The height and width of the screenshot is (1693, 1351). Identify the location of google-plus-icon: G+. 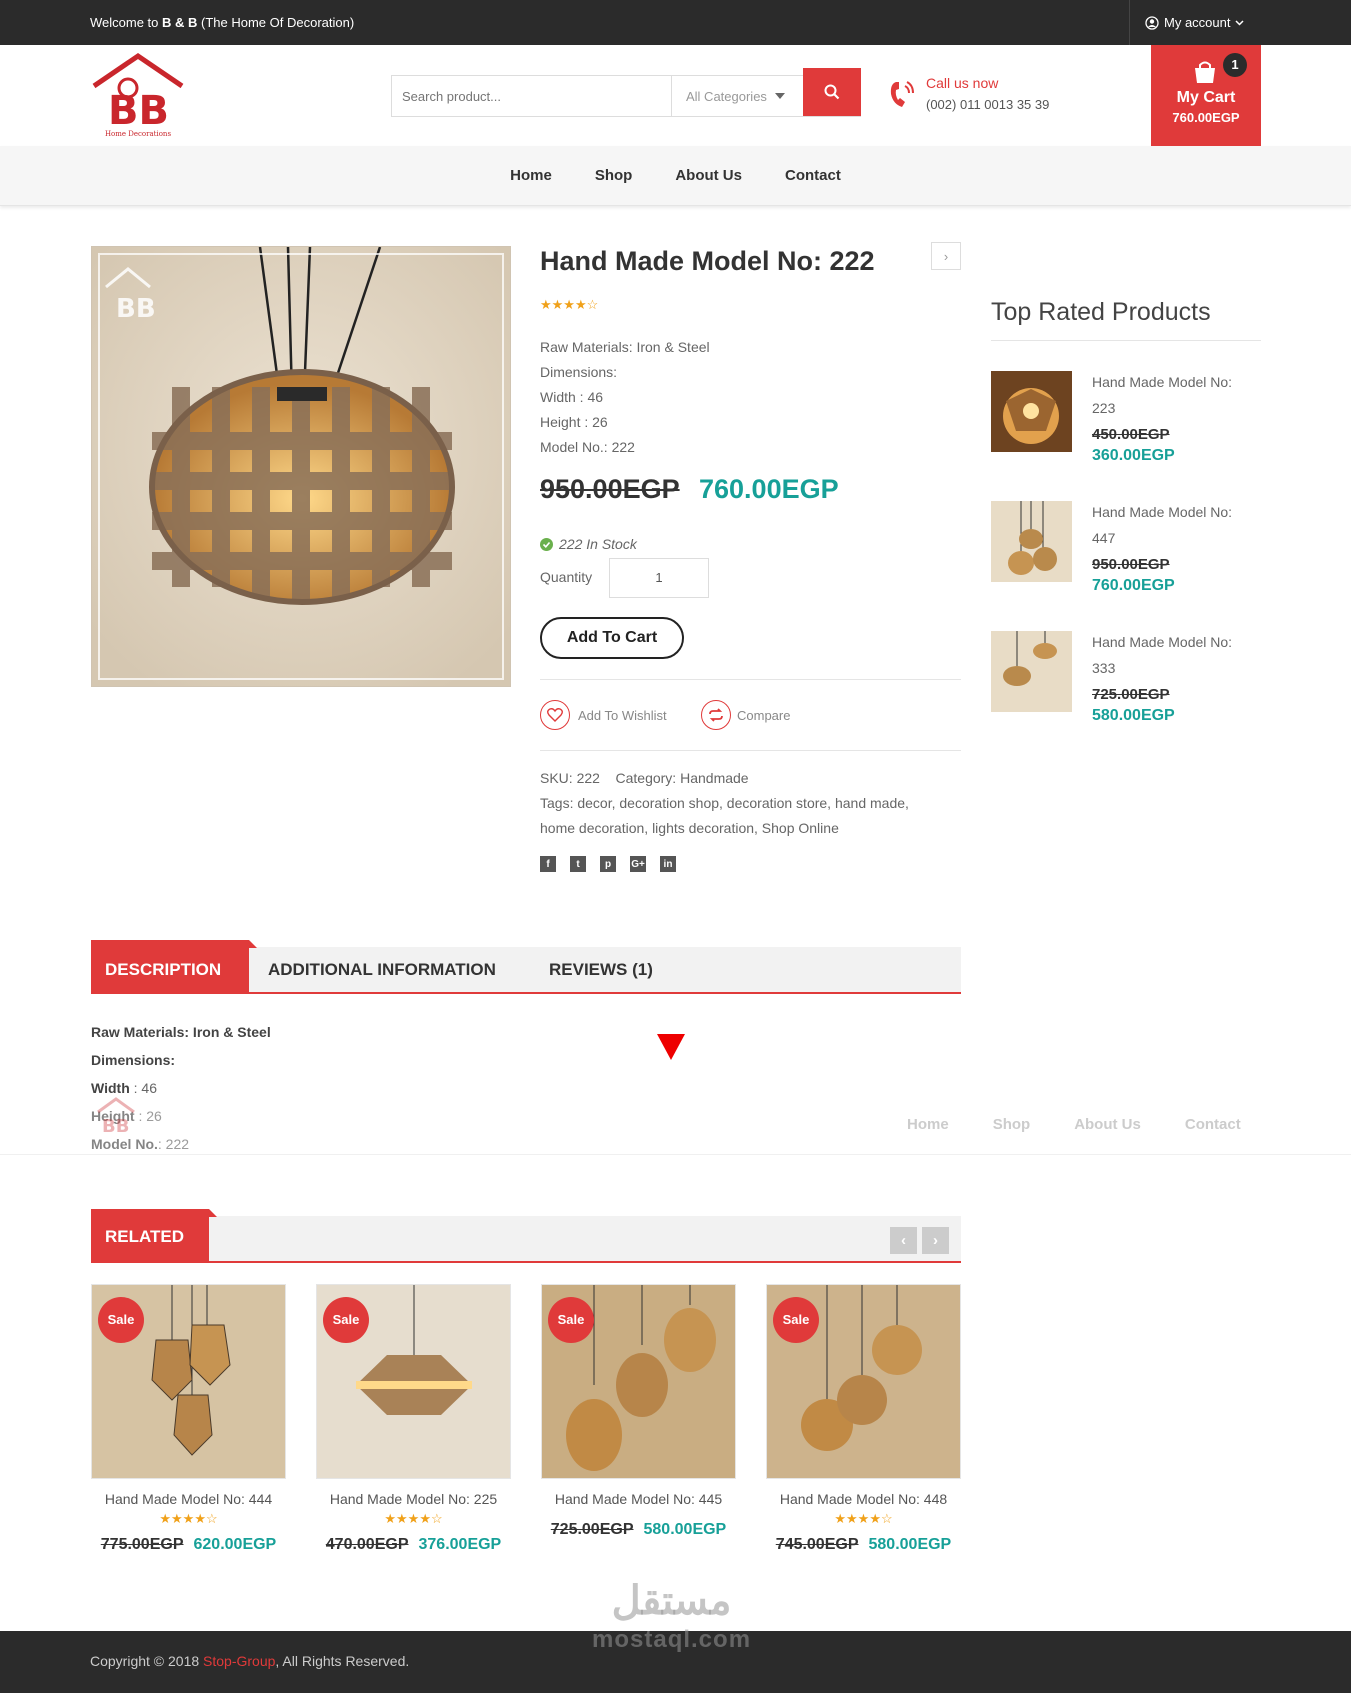
(638, 864).